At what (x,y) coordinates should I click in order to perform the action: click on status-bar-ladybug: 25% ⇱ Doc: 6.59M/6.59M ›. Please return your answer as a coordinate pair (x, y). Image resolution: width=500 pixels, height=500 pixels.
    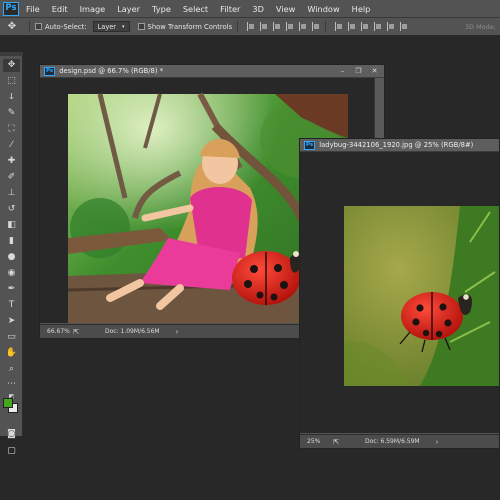
    Looking at the image, I should click on (399, 441).